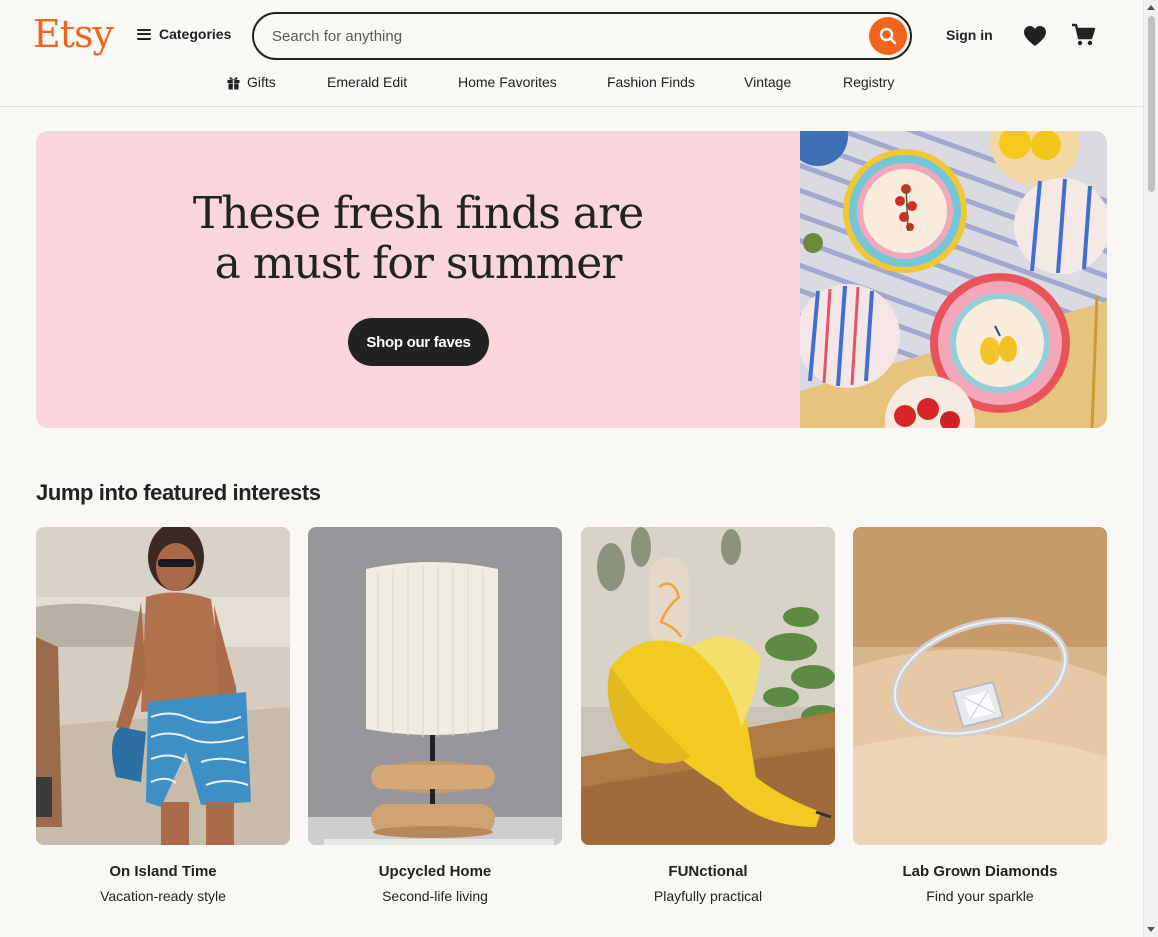  What do you see at coordinates (261, 82) in the screenshot?
I see `nav-item-label: Gifts` at bounding box center [261, 82].